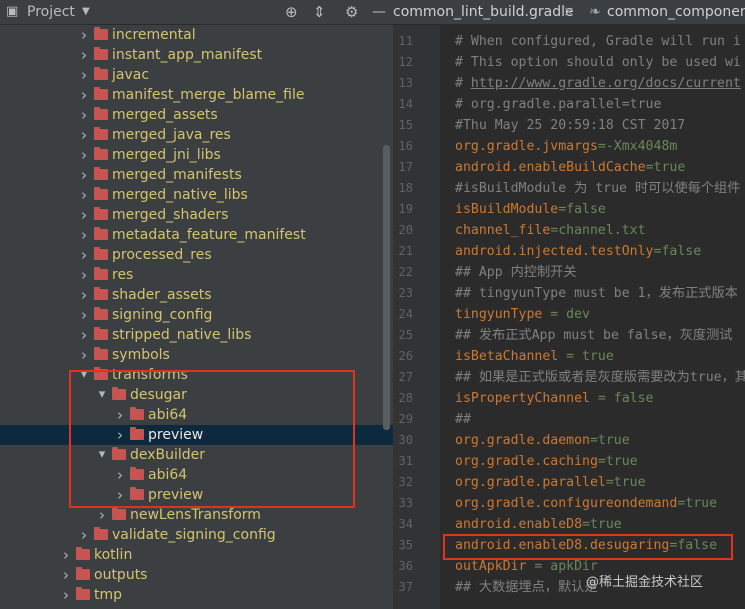 The width and height of the screenshot is (745, 609). What do you see at coordinates (196, 175) in the screenshot?
I see `tree-row: › merged_manifests` at bounding box center [196, 175].